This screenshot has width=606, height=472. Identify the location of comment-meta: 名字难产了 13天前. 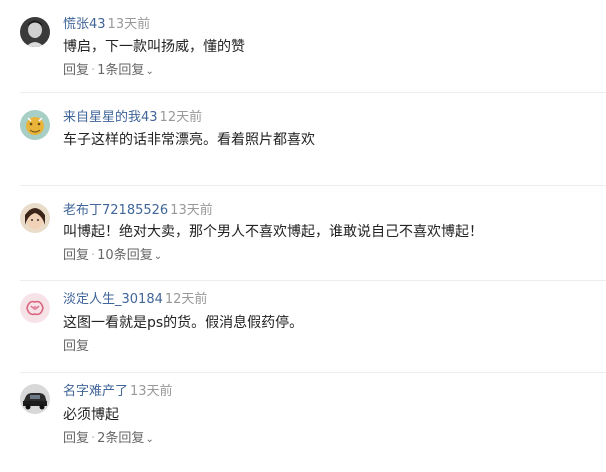
(118, 392).